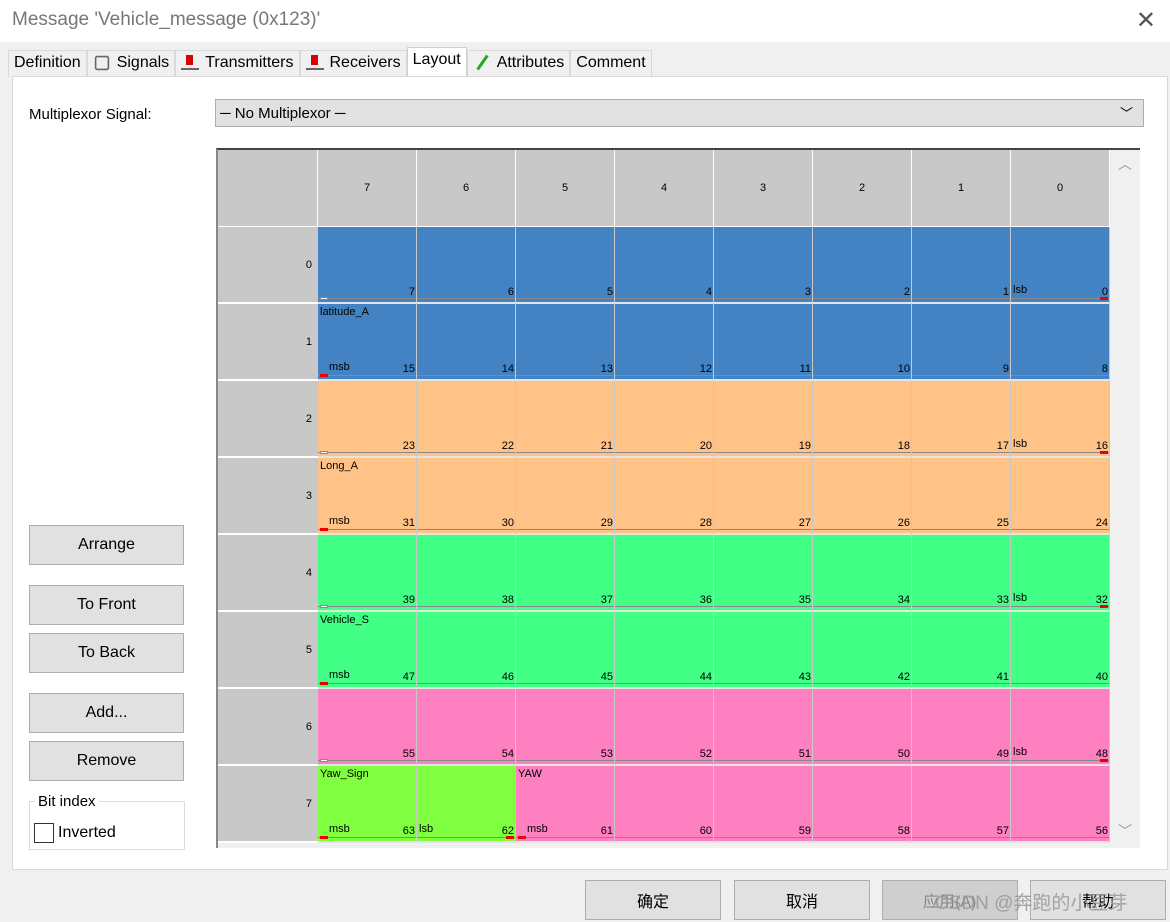  What do you see at coordinates (367, 342) in the screenshot?
I see `bit-cell: 15 latitude_A msb` at bounding box center [367, 342].